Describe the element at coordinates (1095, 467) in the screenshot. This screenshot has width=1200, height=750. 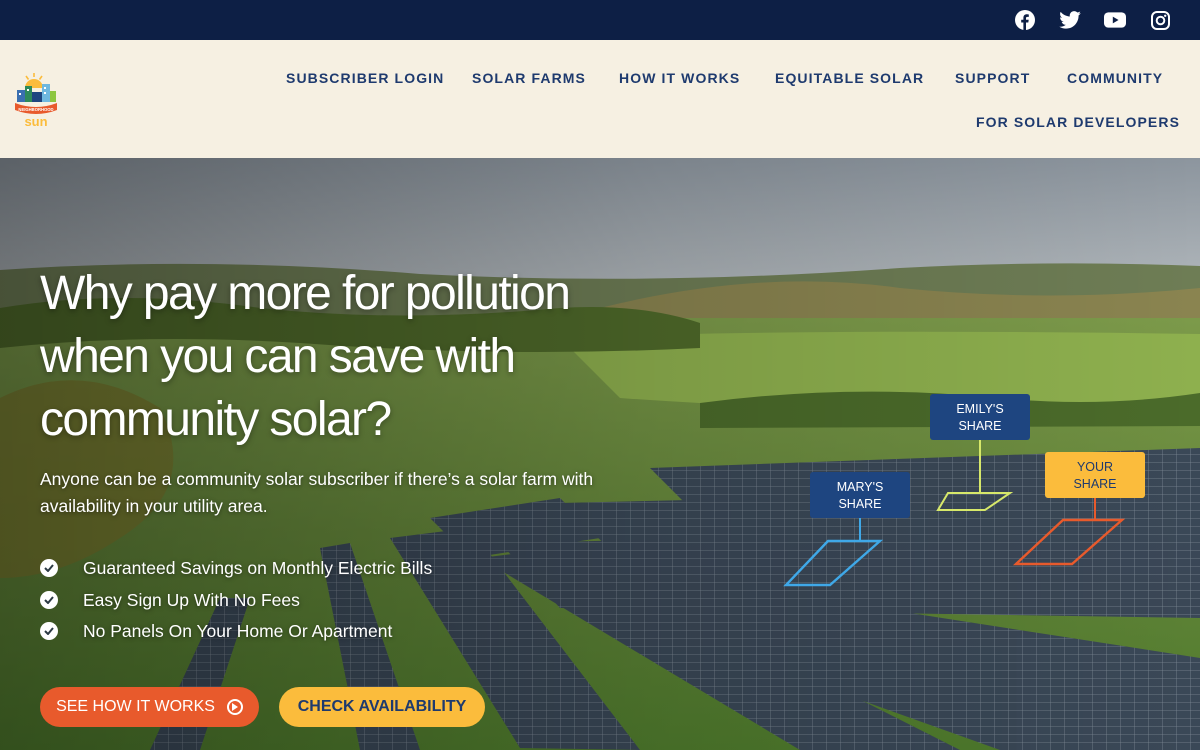
I see `your-share-label-line1: YOUR` at that location.